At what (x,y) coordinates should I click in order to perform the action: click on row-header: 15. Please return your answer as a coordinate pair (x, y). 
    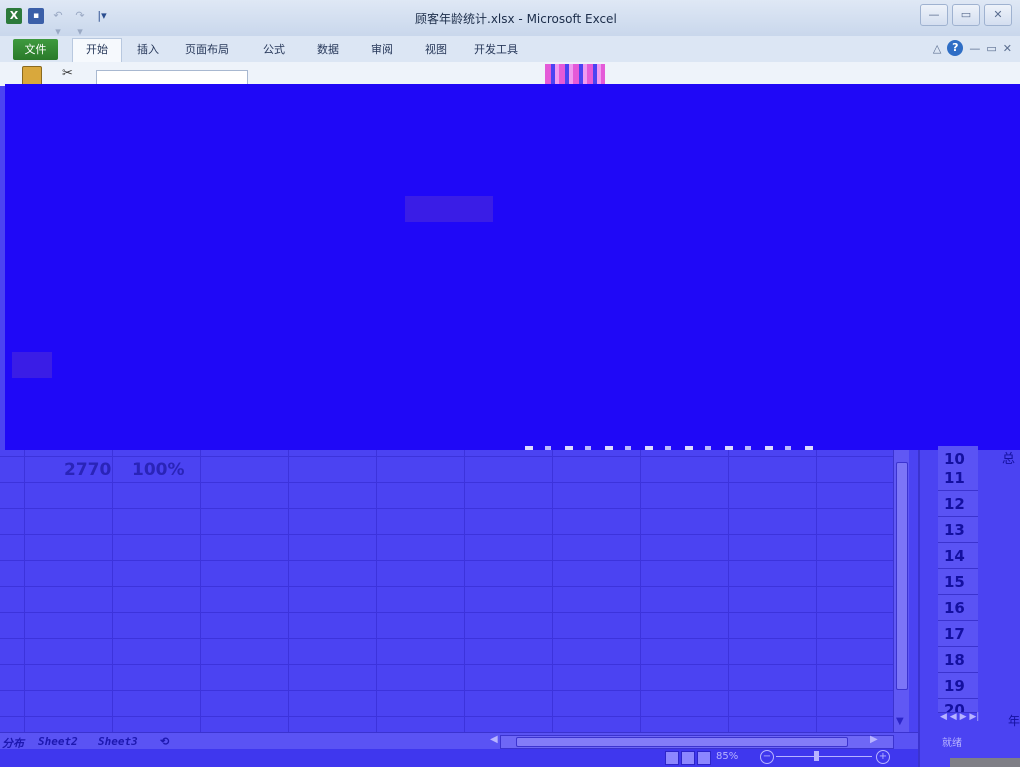
    Looking at the image, I should click on (958, 582).